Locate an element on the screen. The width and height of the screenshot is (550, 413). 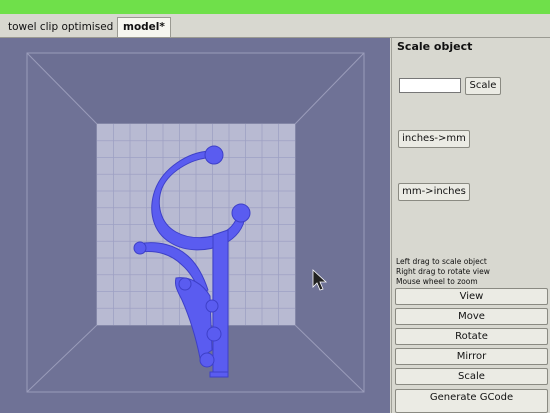
model-hook-tip-right is located at coordinates (241, 213).